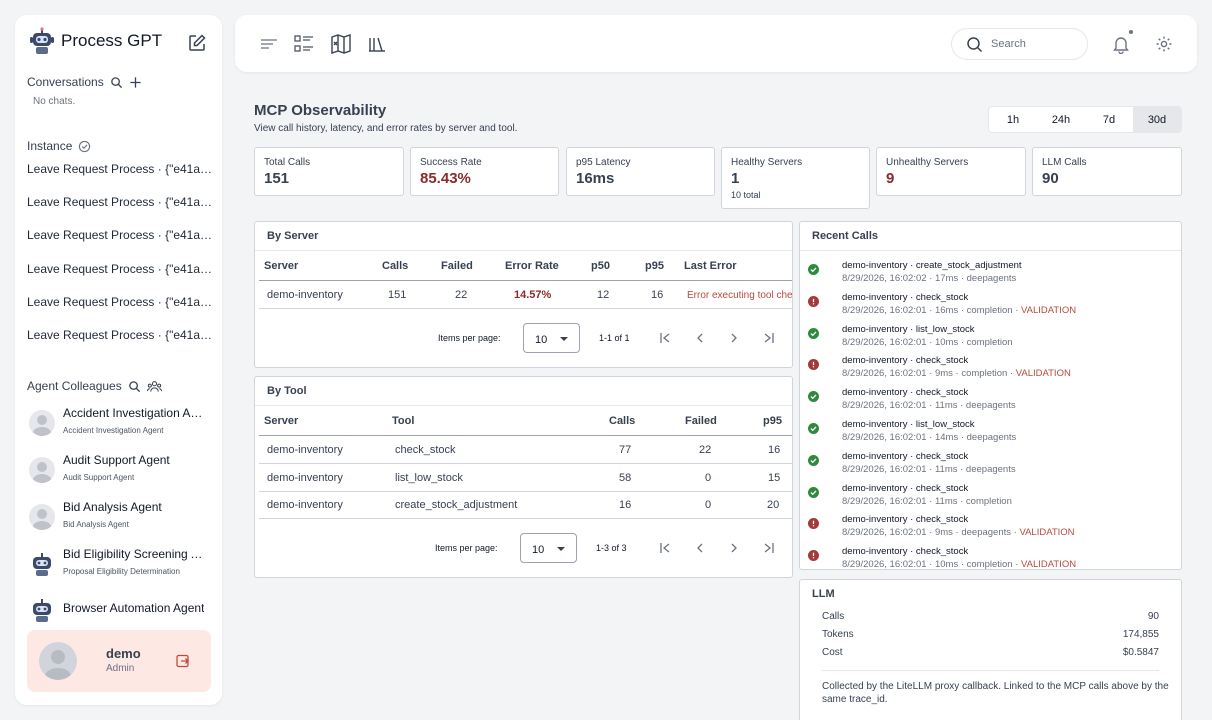 The width and height of the screenshot is (1212, 720). Describe the element at coordinates (59, 146) in the screenshot. I see `instance-header: Instance` at that location.